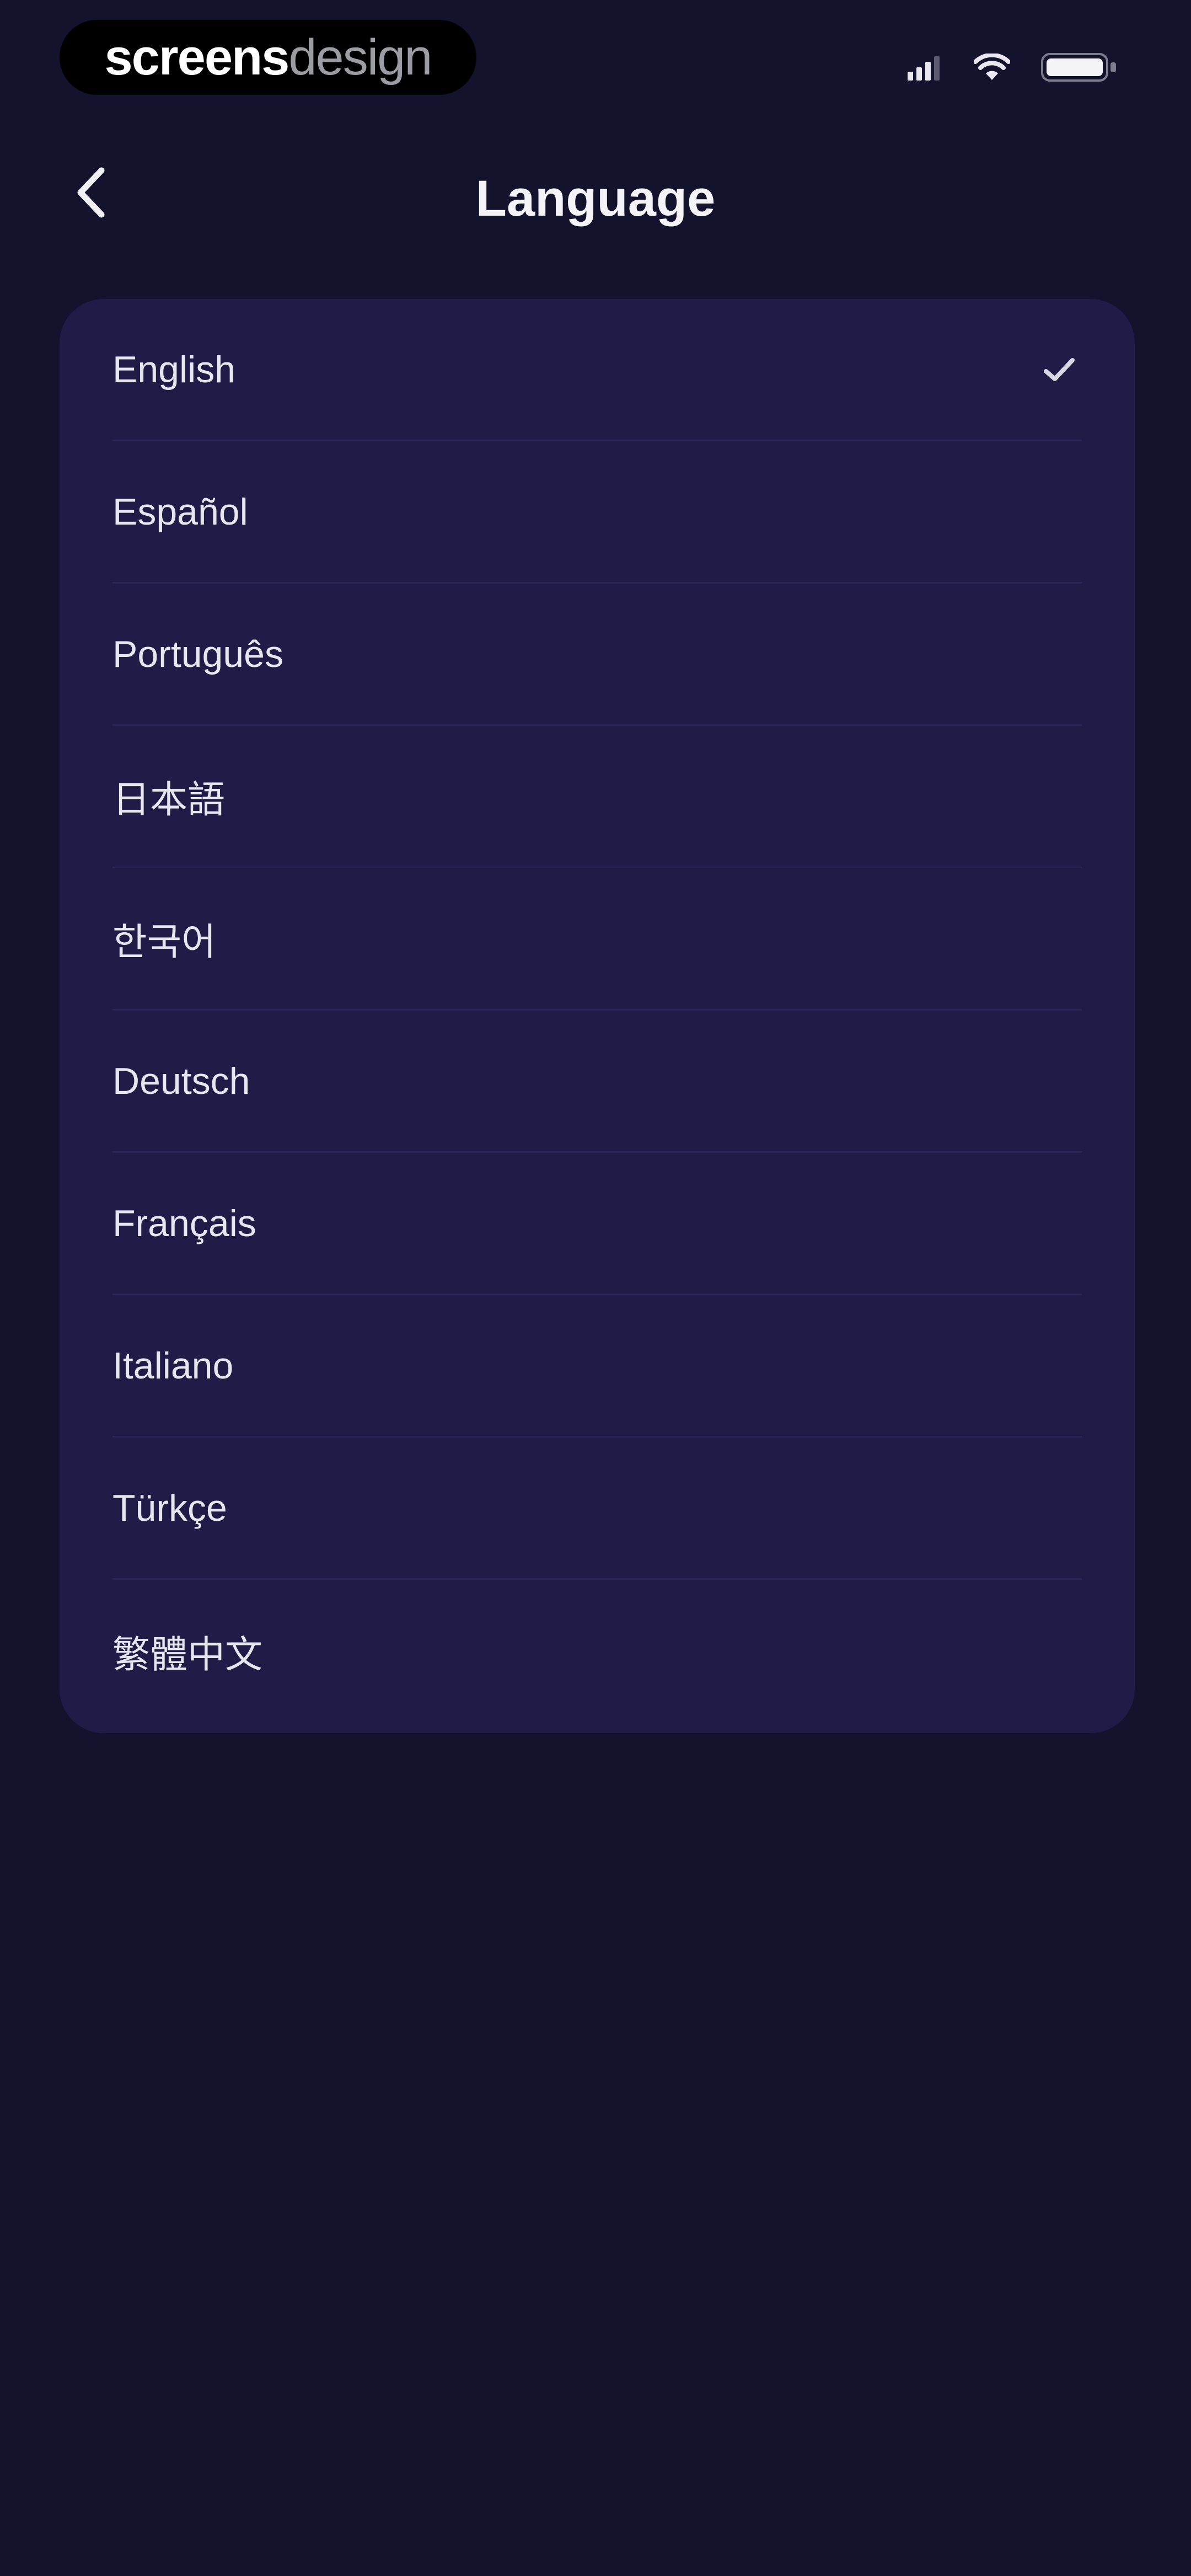 The width and height of the screenshot is (1191, 2576). Describe the element at coordinates (597, 1651) in the screenshot. I see `language-item-traditional-chinese: 繁體中文` at that location.